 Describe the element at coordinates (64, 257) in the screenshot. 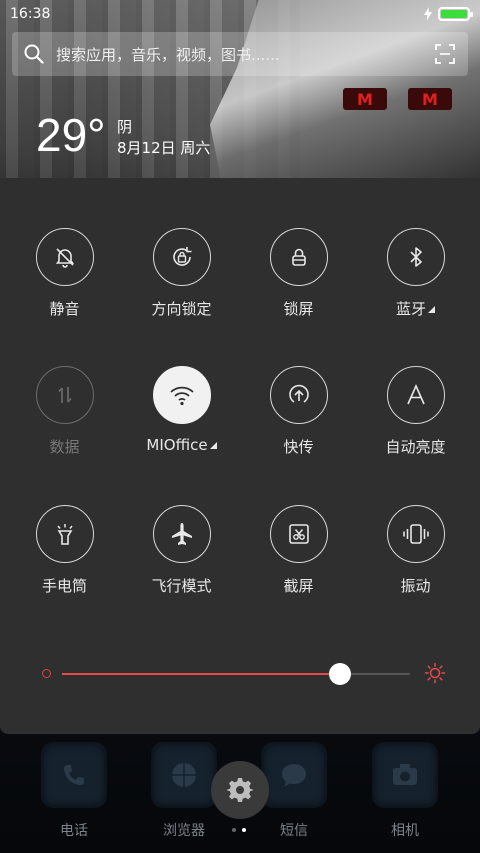

I see `bell-off-icon` at that location.